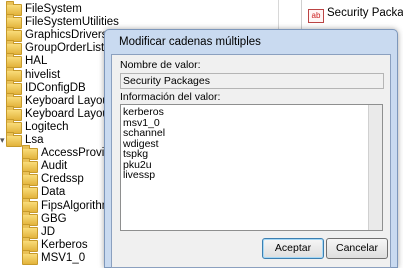  Describe the element at coordinates (357, 248) in the screenshot. I see `cancel-button: Cancelar` at that location.